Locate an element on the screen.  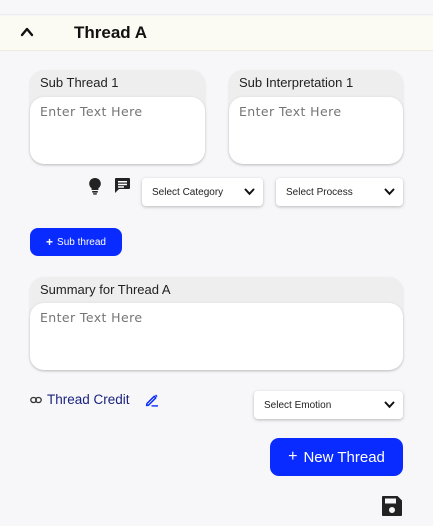
summary-input is located at coordinates (216, 317).